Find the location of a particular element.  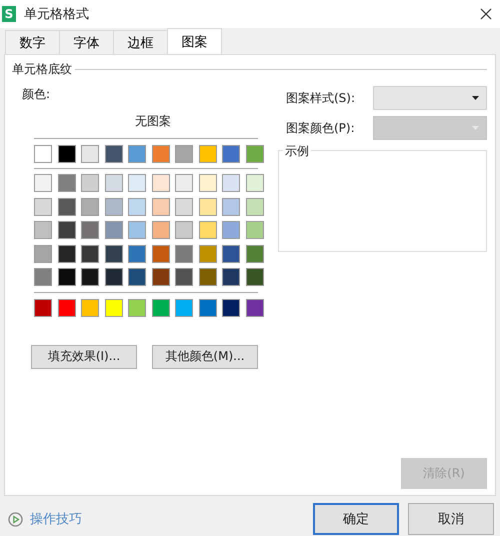

color-label: 颜色: is located at coordinates (37, 94).